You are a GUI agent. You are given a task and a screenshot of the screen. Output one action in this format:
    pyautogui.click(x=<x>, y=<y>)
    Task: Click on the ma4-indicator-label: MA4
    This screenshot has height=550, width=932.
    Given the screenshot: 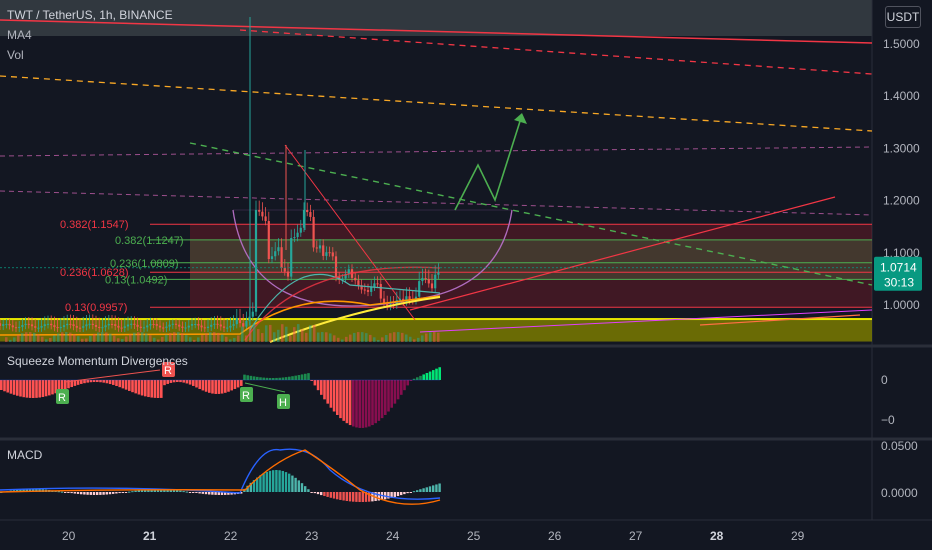 What is the action you would take?
    pyautogui.click(x=19, y=35)
    